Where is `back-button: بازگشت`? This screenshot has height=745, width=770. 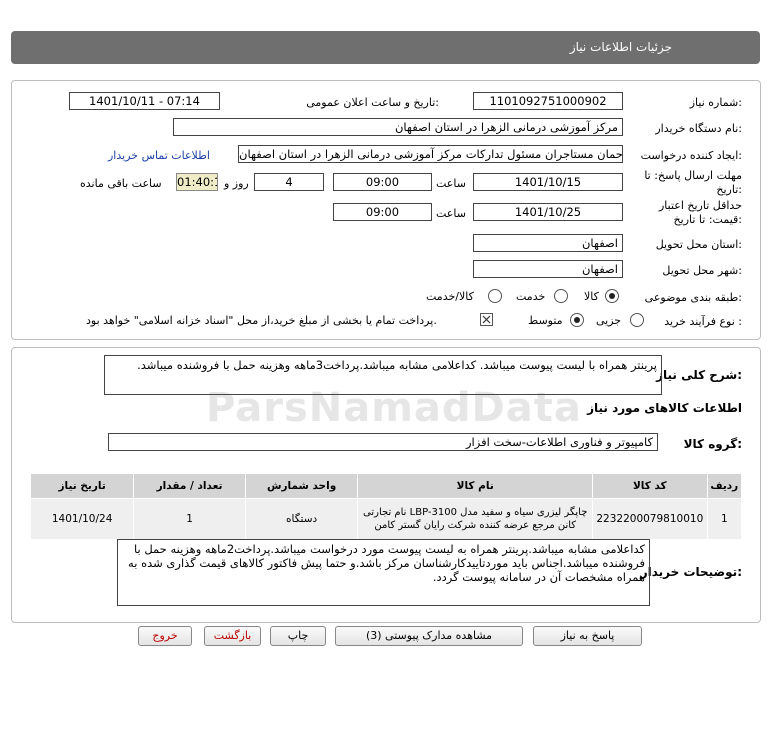 back-button: بازگشت is located at coordinates (232, 636).